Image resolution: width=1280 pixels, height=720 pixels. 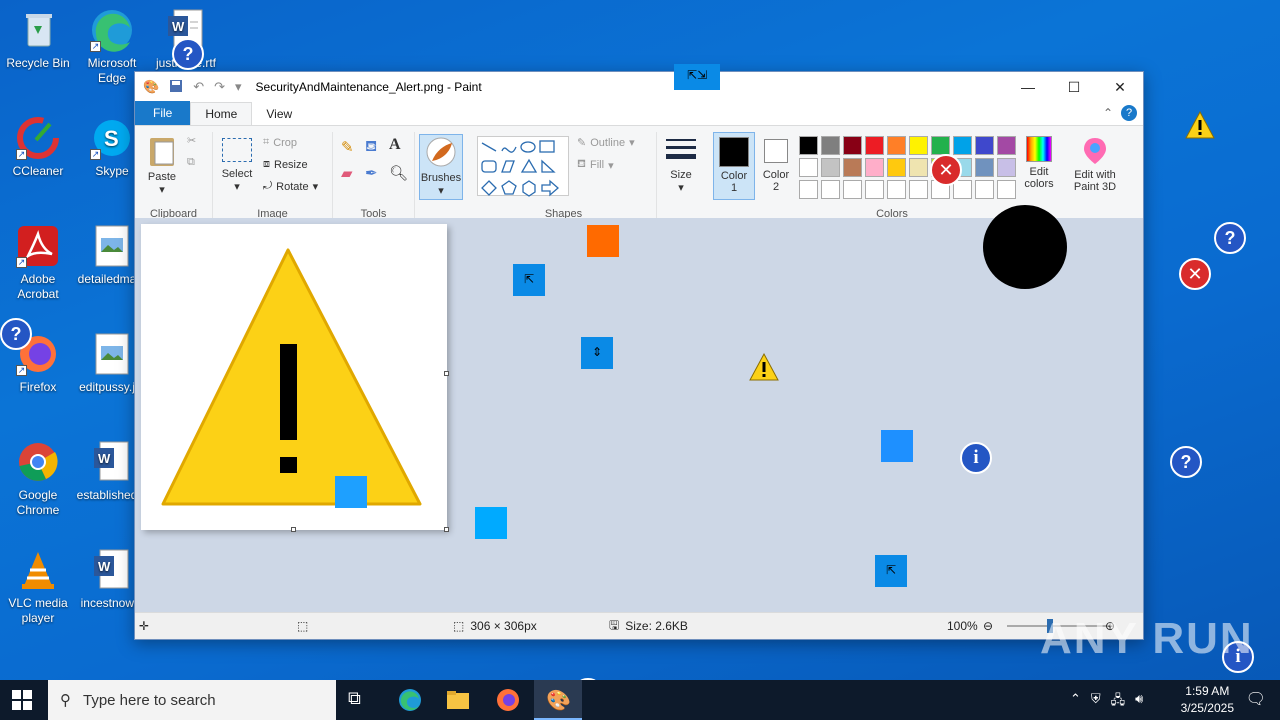 I want to click on image-file-icon, so click(x=112, y=354).